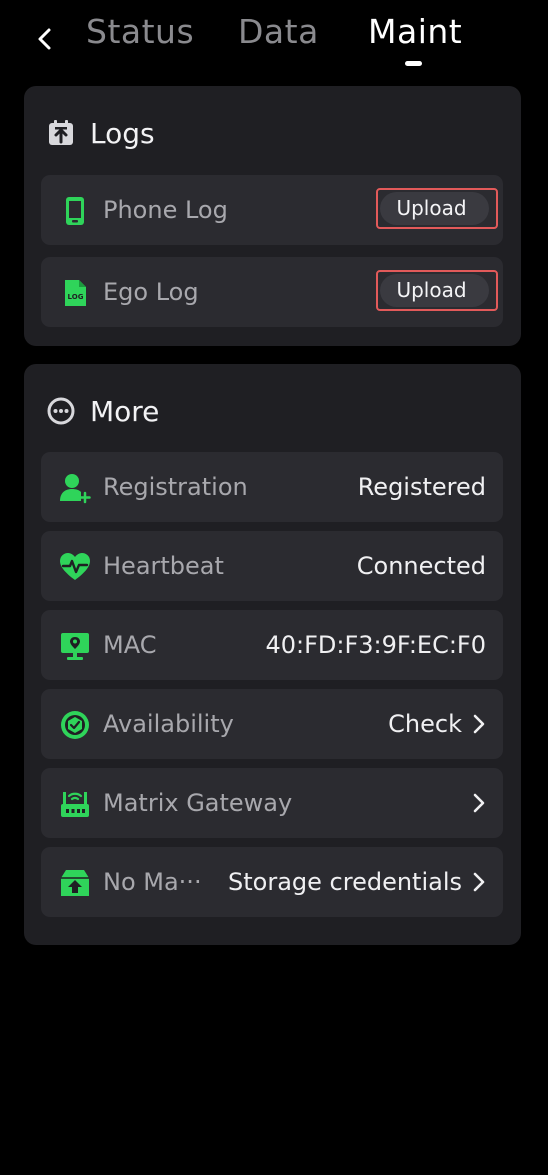 This screenshot has width=548, height=1175. I want to click on more-dots-icon, so click(61, 411).